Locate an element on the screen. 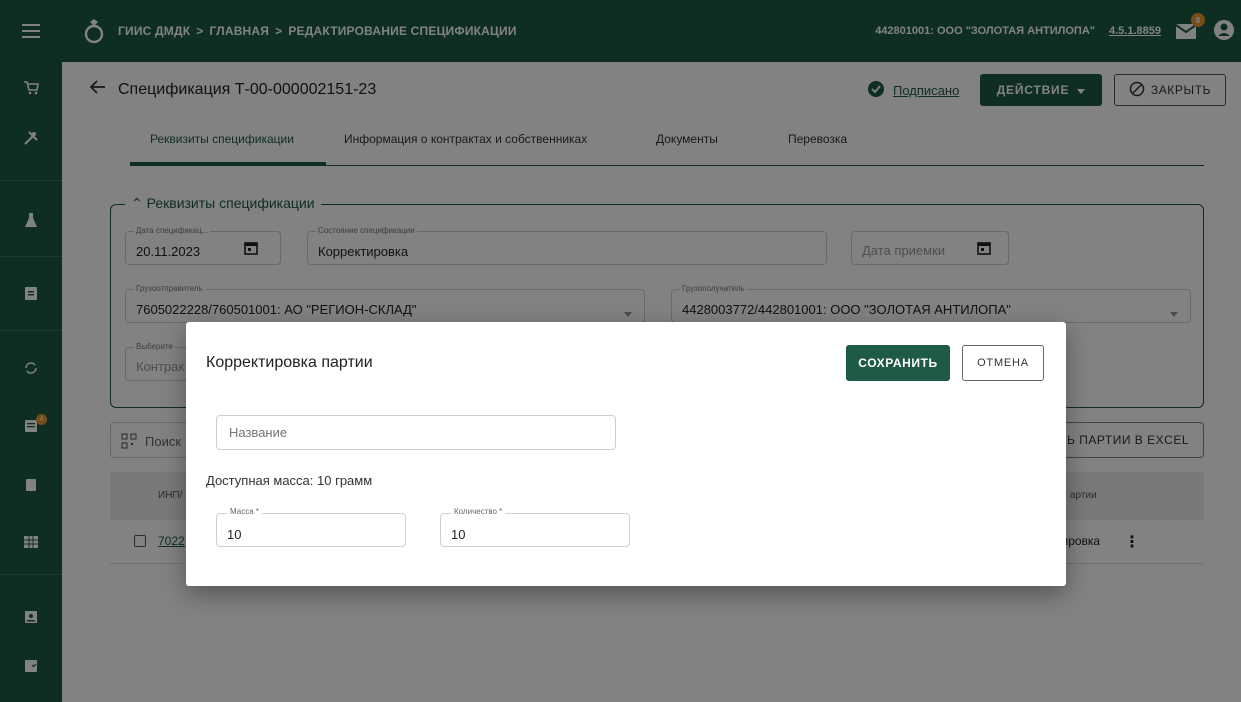 This screenshot has width=1241, height=702. cancel-button: ОТМЕНА is located at coordinates (1003, 363).